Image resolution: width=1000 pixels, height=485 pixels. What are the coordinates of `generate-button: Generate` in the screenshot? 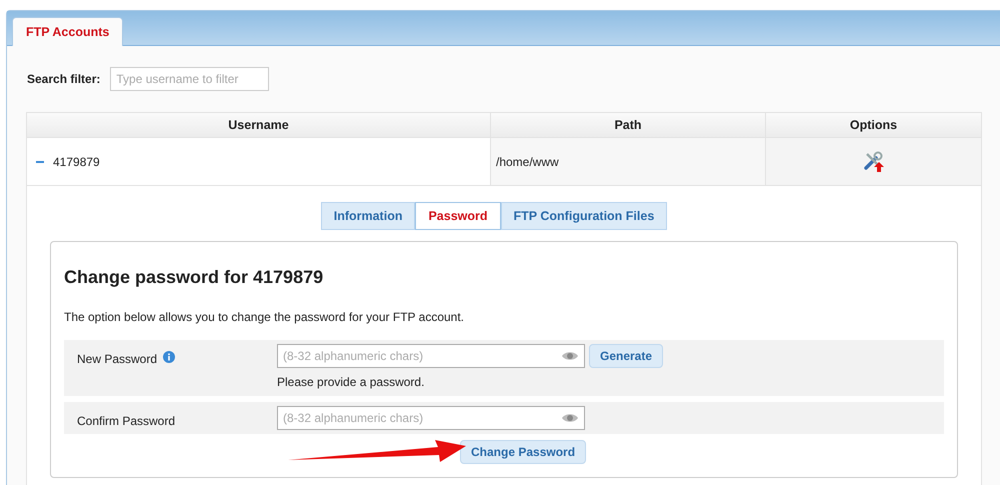 It's located at (626, 356).